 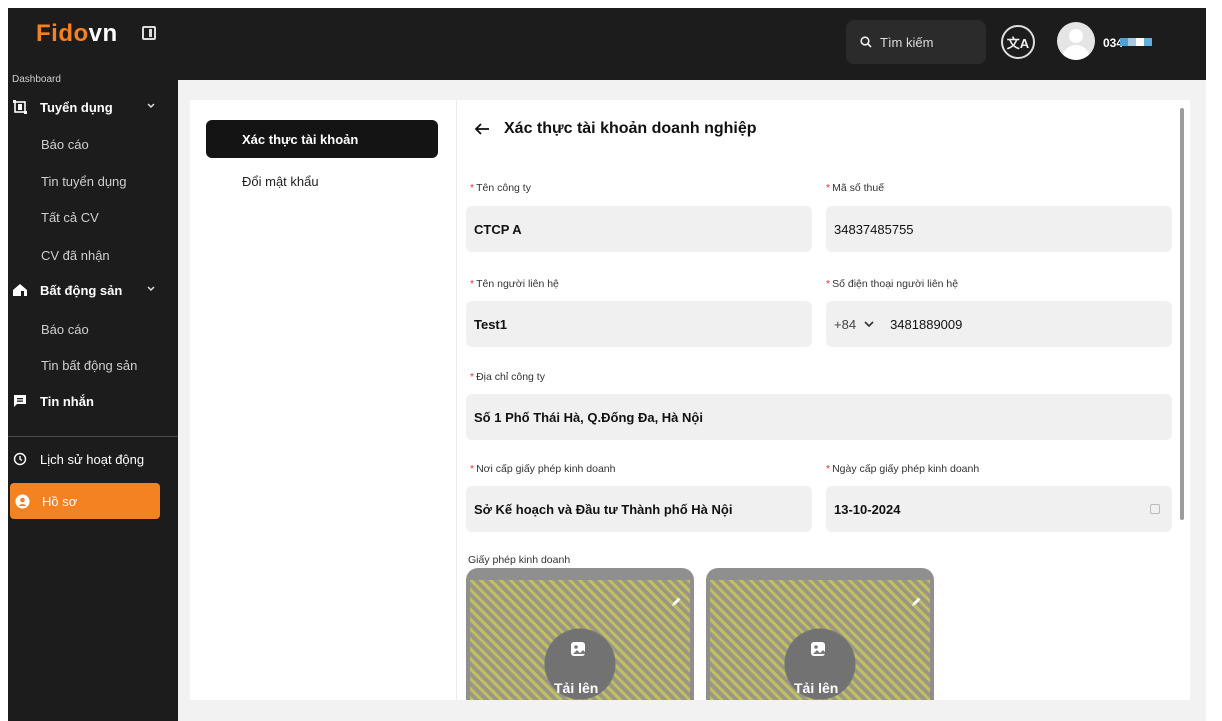 I want to click on license-issuer-label: * Nơi cấp giấy phép kinh doanh, so click(x=543, y=469).